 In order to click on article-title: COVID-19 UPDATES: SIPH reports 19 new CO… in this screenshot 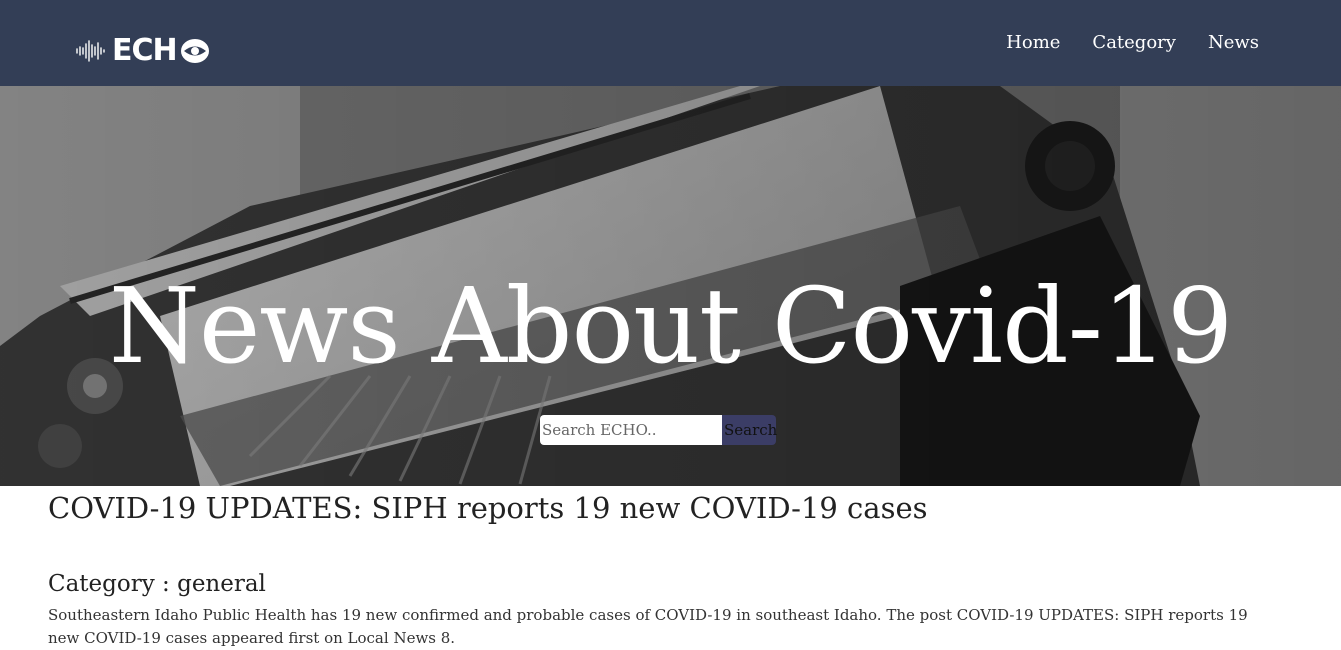, I will do `click(668, 508)`.